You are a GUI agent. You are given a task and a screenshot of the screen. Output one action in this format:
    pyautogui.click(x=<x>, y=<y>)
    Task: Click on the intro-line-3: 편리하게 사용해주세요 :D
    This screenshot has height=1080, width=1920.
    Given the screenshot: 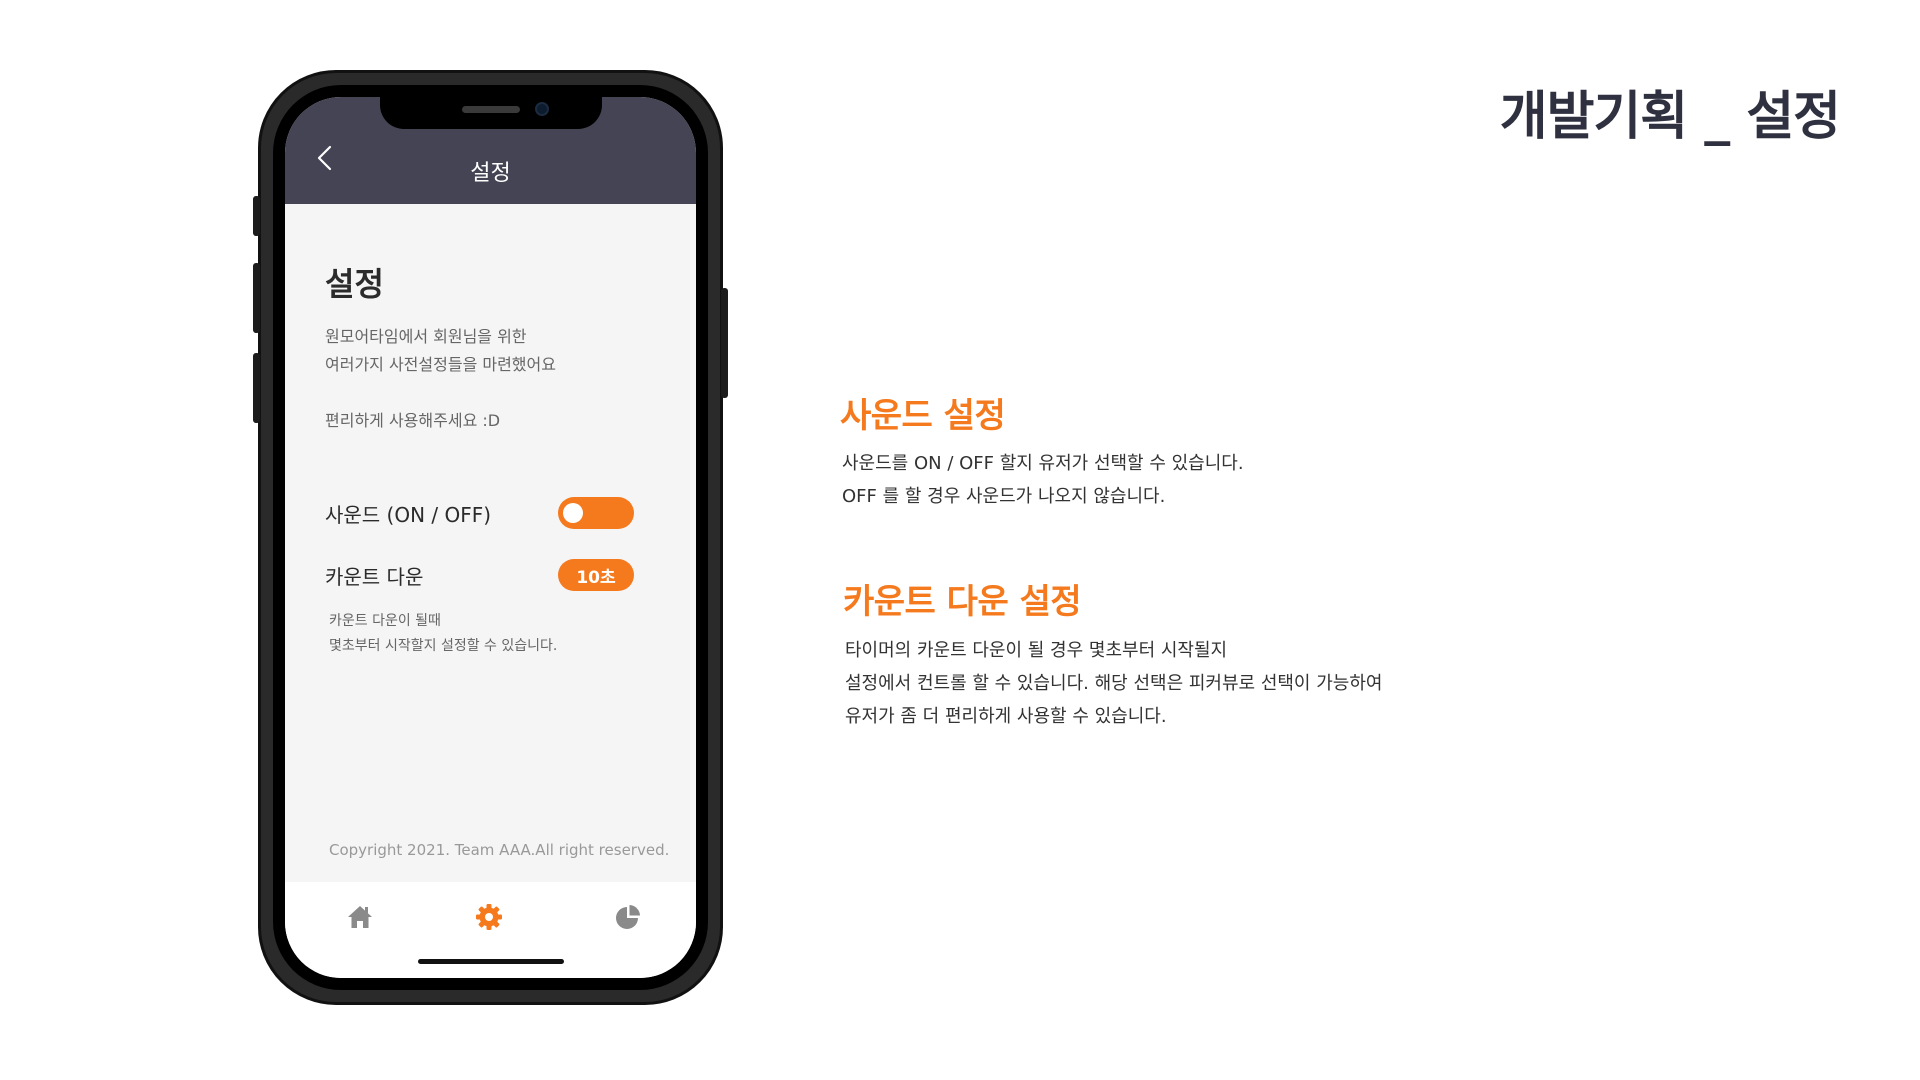 What is the action you would take?
    pyautogui.click(x=413, y=420)
    